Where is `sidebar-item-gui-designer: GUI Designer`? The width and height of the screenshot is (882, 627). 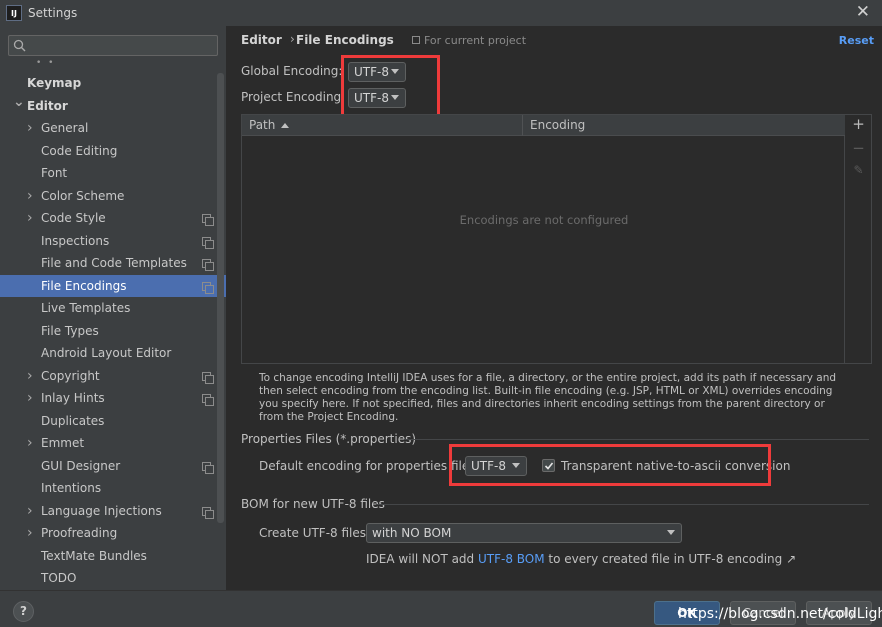
sidebar-item-gui-designer: GUI Designer is located at coordinates (113, 466).